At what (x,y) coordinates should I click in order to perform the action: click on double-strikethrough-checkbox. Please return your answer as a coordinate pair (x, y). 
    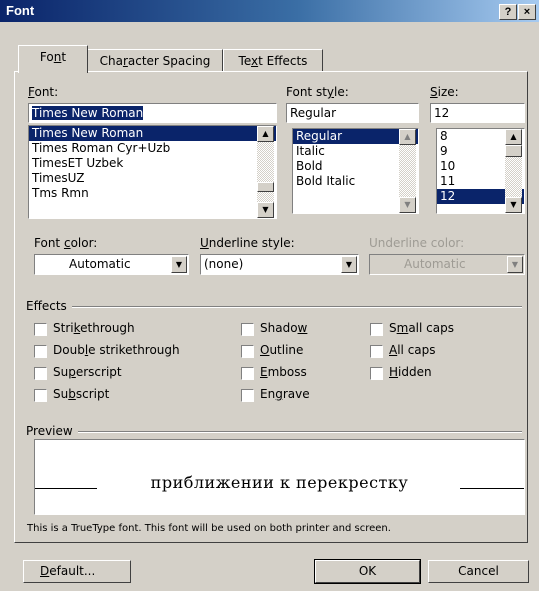
    Looking at the image, I should click on (40, 351).